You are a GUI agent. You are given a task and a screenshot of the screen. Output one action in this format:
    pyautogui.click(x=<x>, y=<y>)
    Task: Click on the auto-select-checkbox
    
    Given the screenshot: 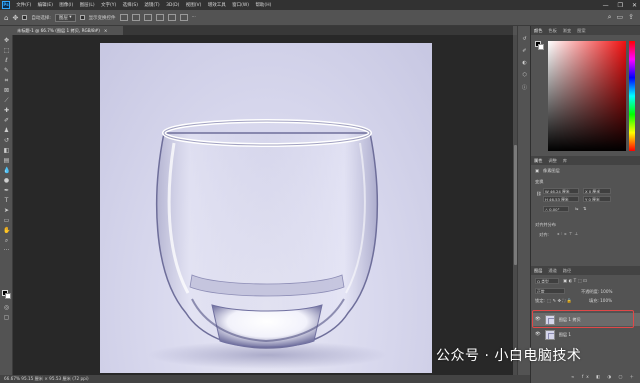 What is the action you would take?
    pyautogui.click(x=25, y=17)
    